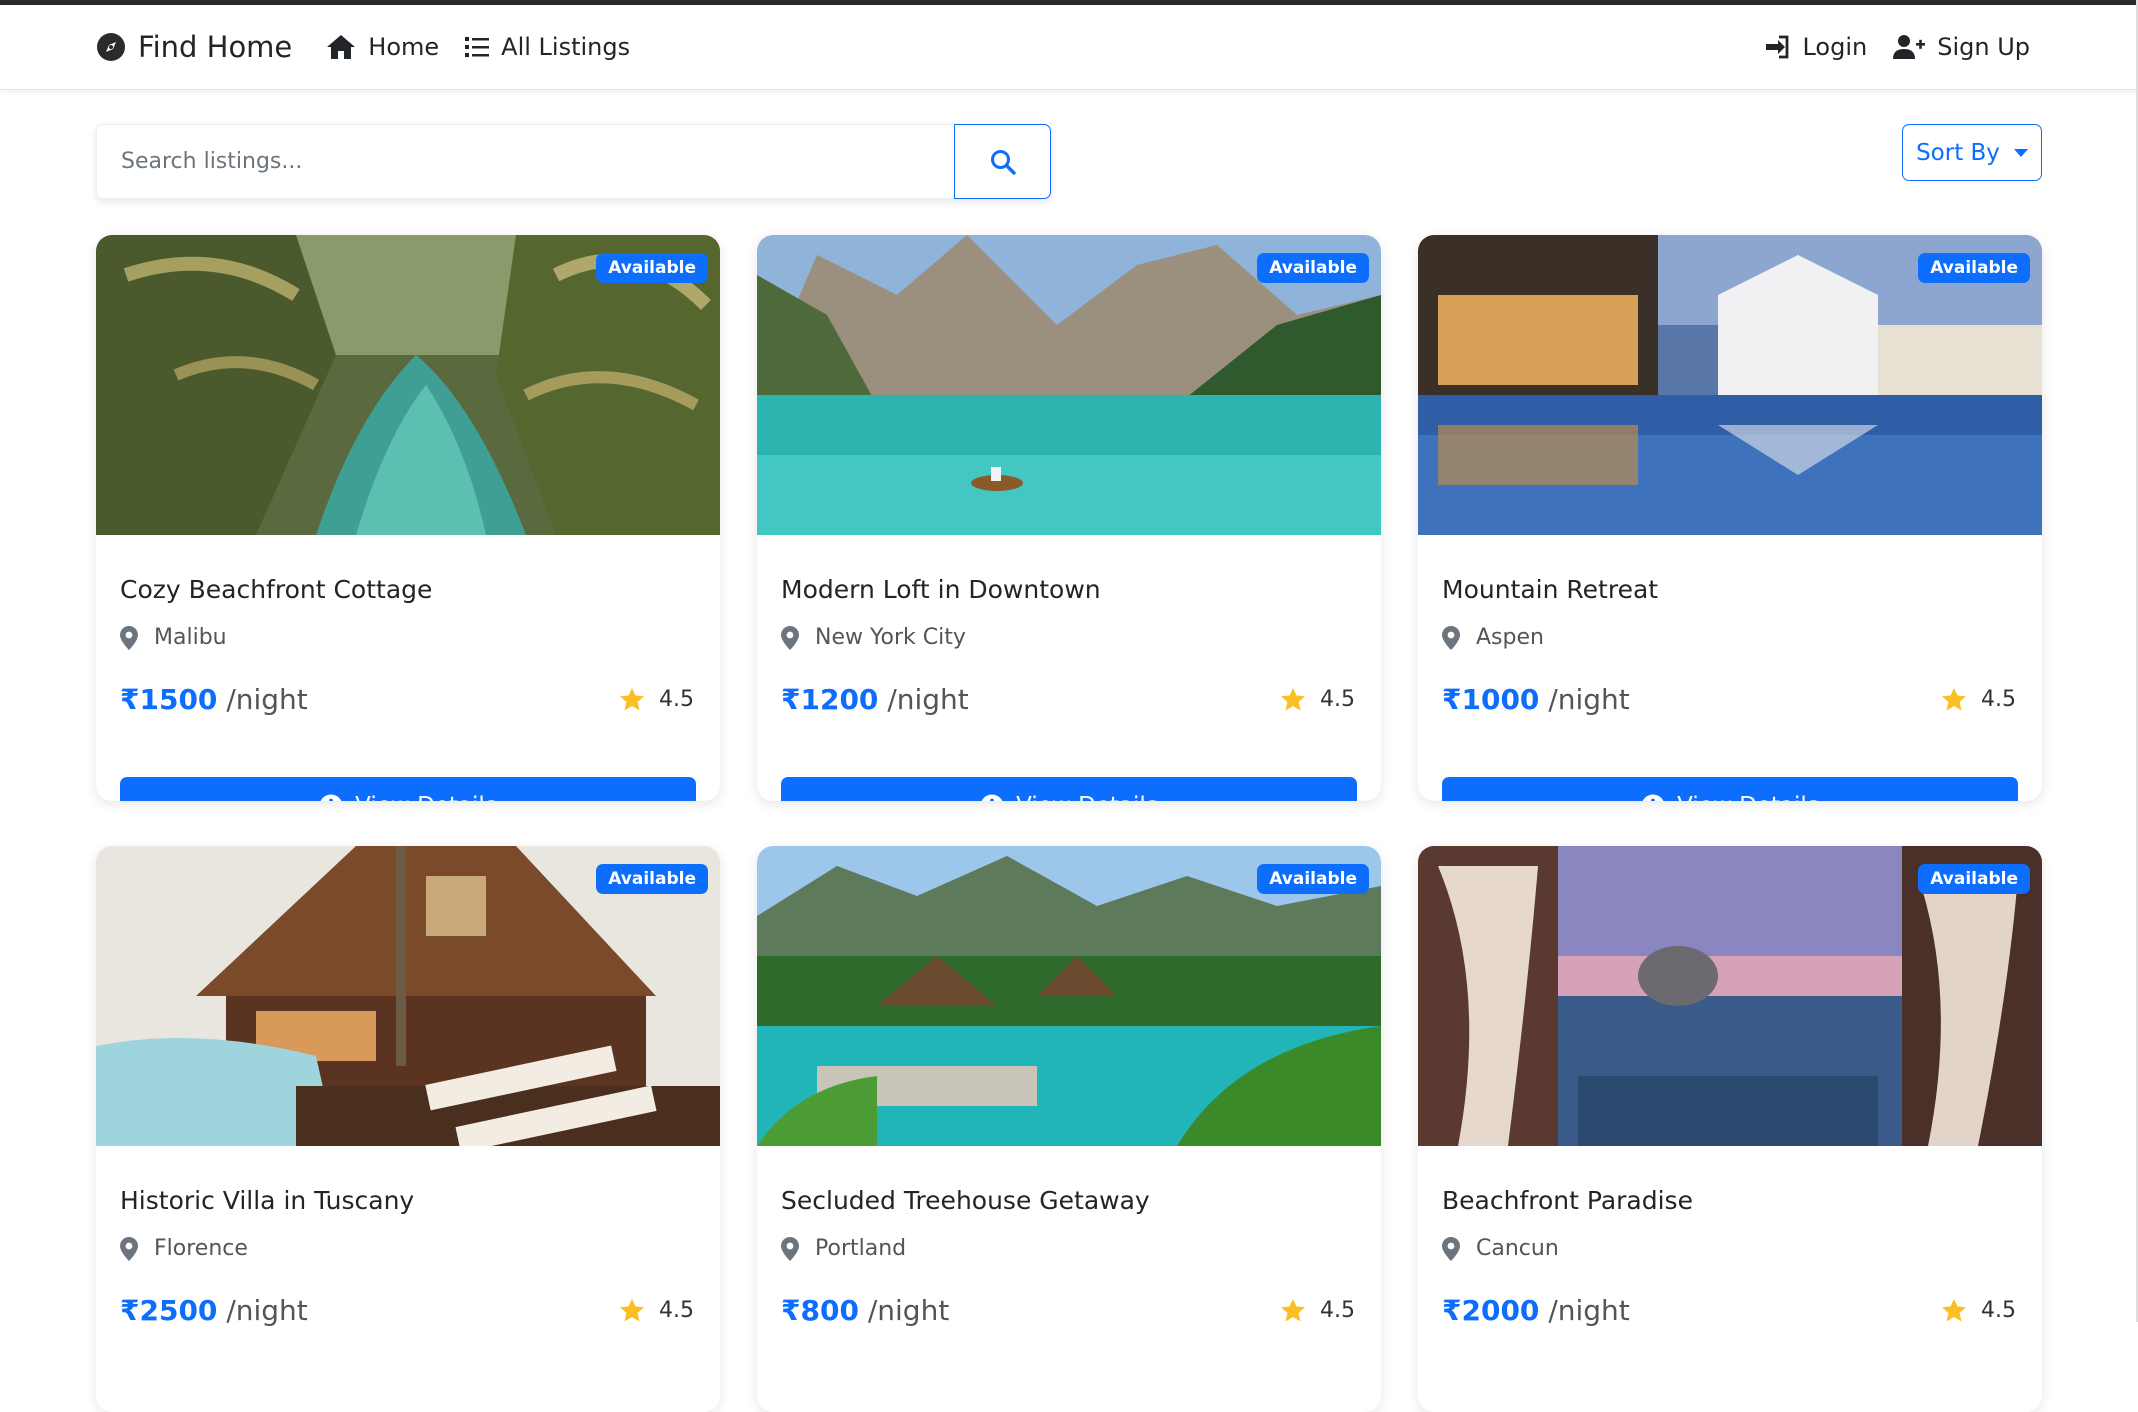  What do you see at coordinates (341, 47) in the screenshot?
I see `home-icon` at bounding box center [341, 47].